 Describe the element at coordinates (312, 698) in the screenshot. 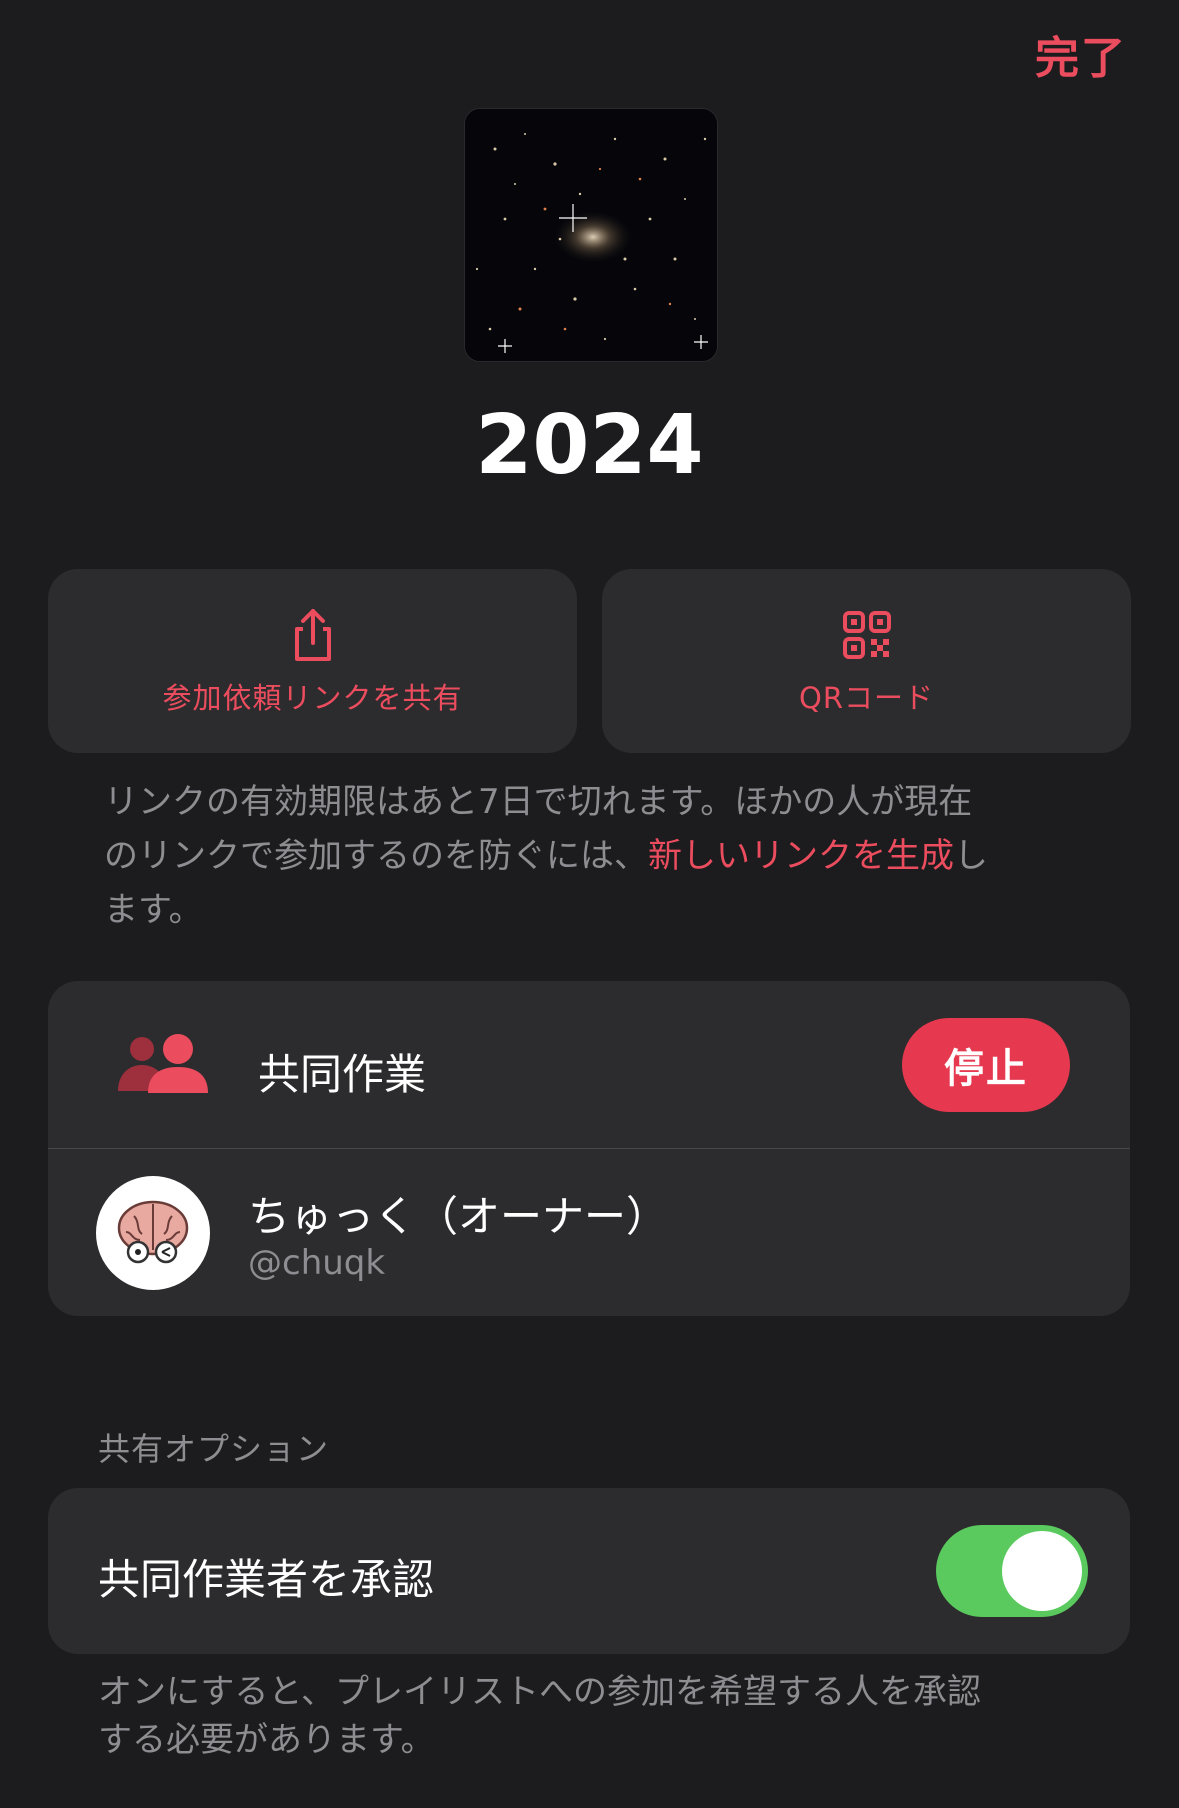

I see `share-invite-link-label: 参加依頼リンクを共有` at that location.